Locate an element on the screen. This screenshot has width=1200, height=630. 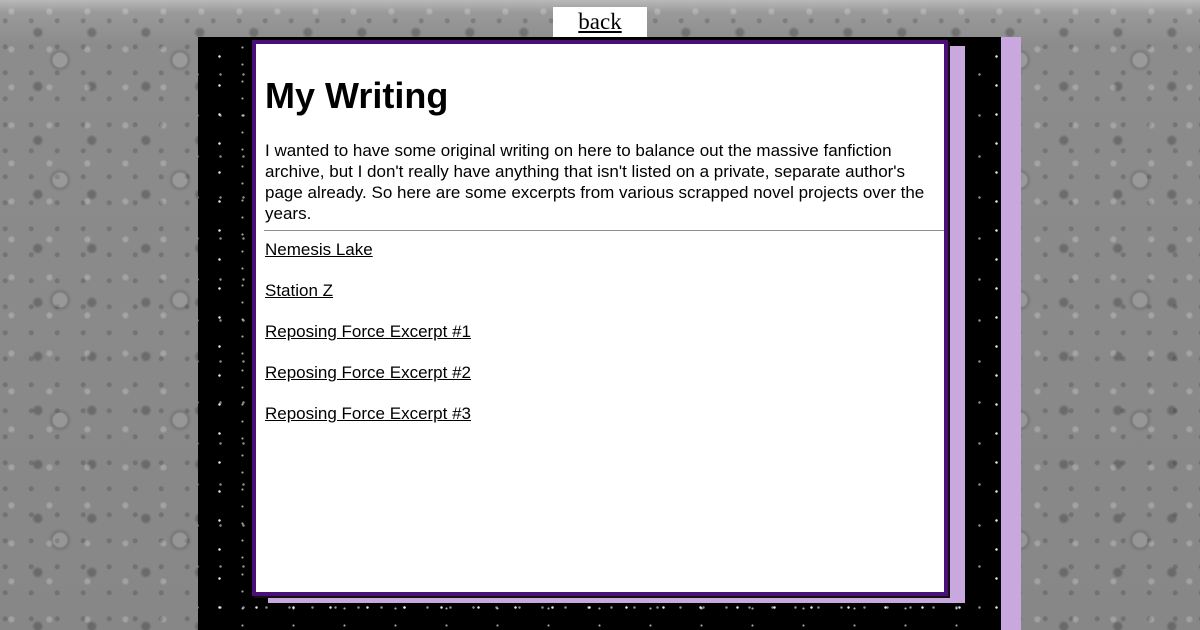
back-link: back is located at coordinates (599, 22).